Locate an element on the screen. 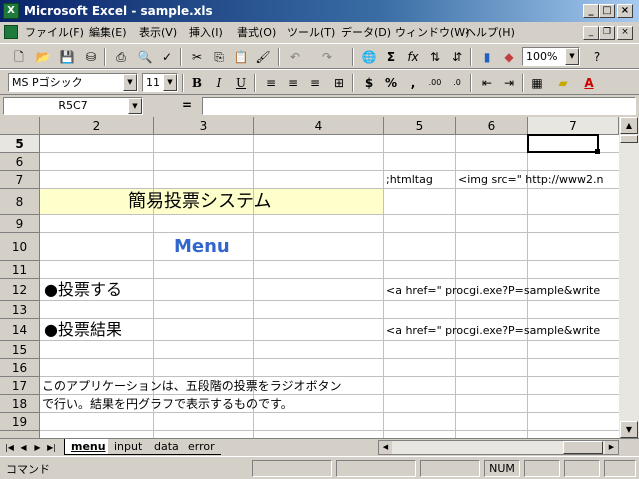  merge-center-icon: ⊞ is located at coordinates (339, 83).